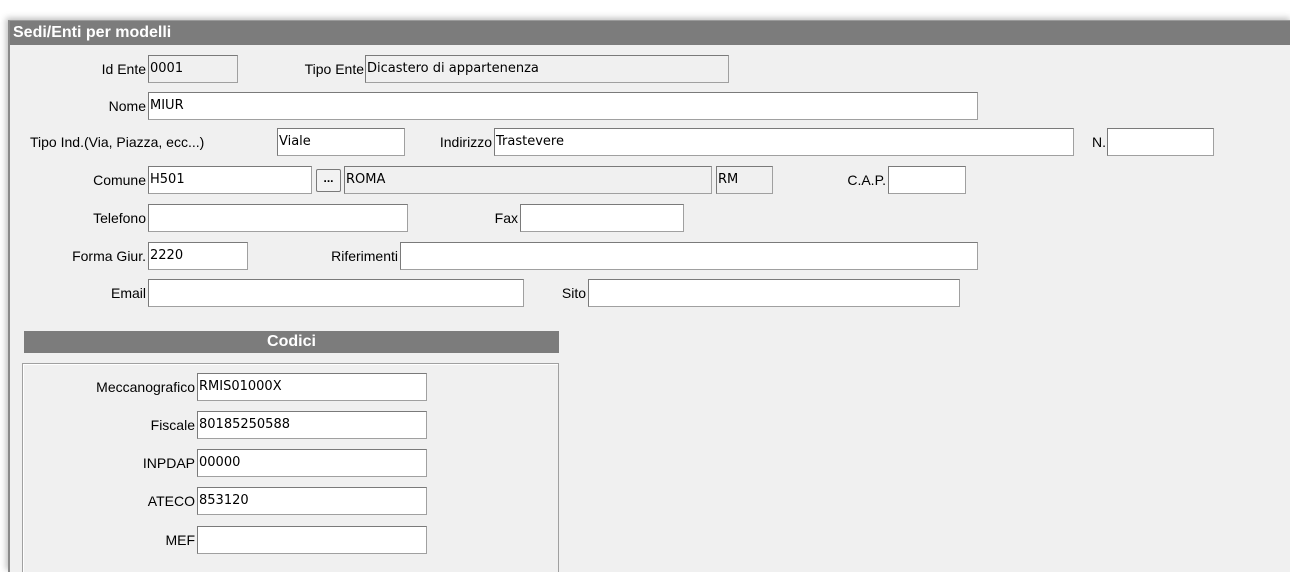 This screenshot has height=572, width=1290. I want to click on fax-label: Fax, so click(506, 218).